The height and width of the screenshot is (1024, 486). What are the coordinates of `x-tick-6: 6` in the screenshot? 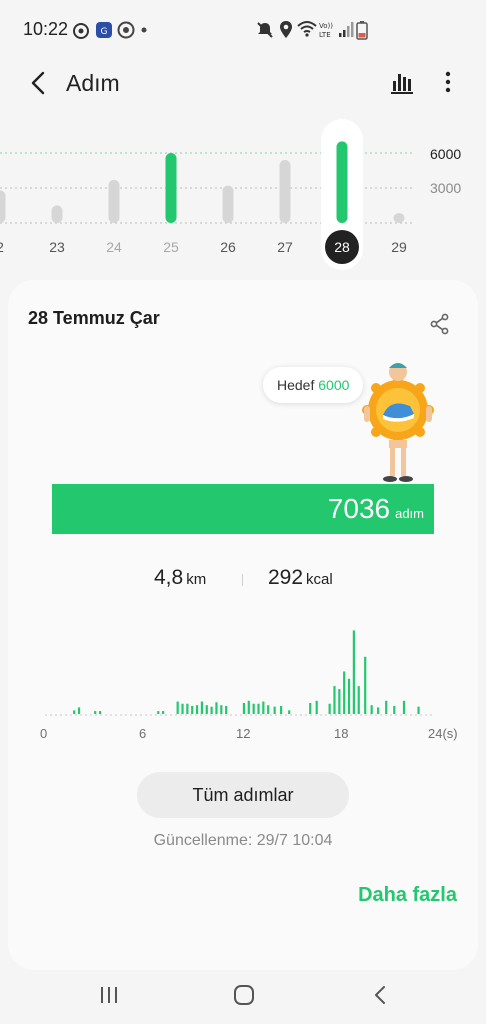 It's located at (143, 733).